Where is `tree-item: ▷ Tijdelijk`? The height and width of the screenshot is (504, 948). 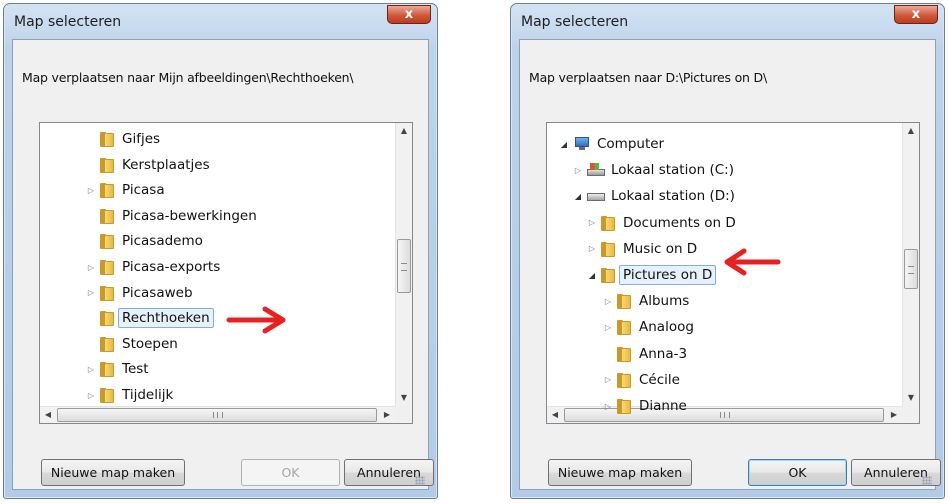
tree-item: ▷ Tijdelijk is located at coordinates (128, 395).